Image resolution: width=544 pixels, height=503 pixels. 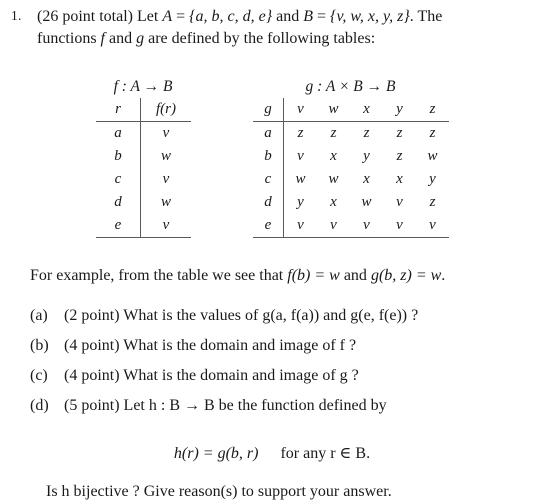 What do you see at coordinates (272, 454) in the screenshot?
I see `displayed-equation: h(r) = g(b, r) for any r ∈ B.` at bounding box center [272, 454].